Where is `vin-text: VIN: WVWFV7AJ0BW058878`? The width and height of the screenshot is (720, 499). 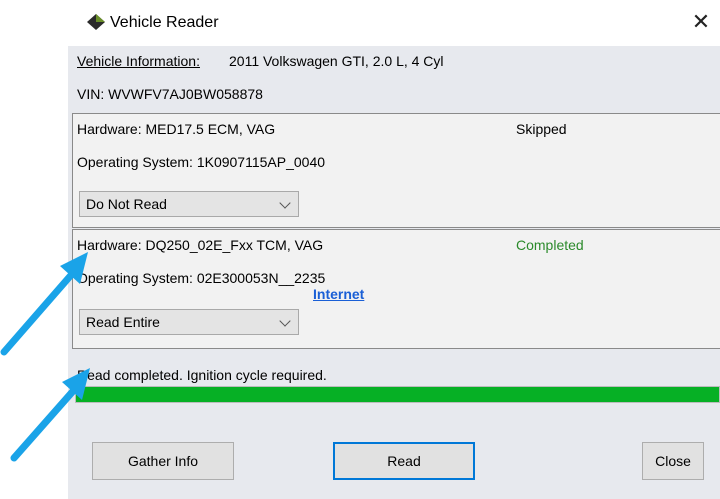
vin-text: VIN: WVWFV7AJ0BW058878 is located at coordinates (170, 94).